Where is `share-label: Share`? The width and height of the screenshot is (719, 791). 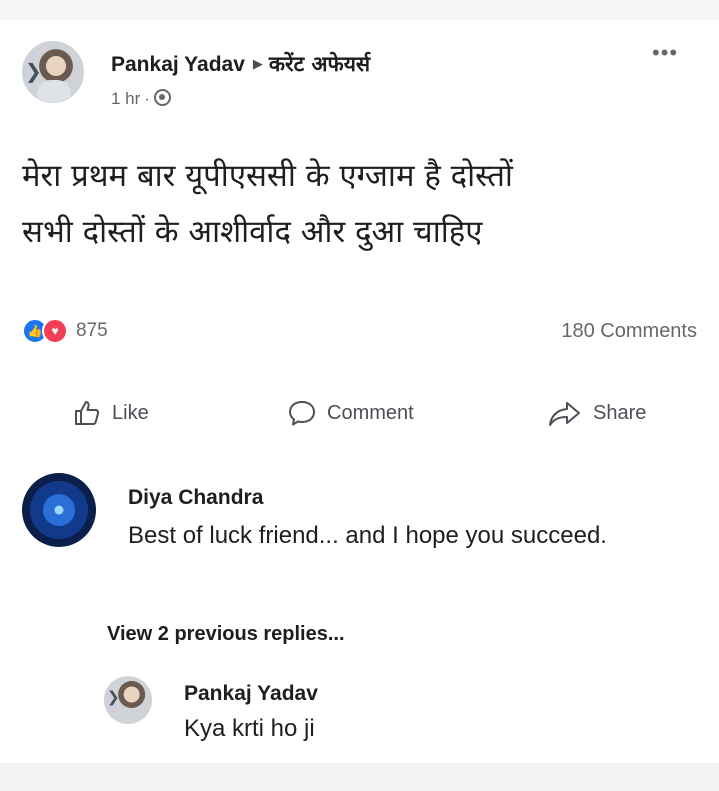 share-label: Share is located at coordinates (620, 412).